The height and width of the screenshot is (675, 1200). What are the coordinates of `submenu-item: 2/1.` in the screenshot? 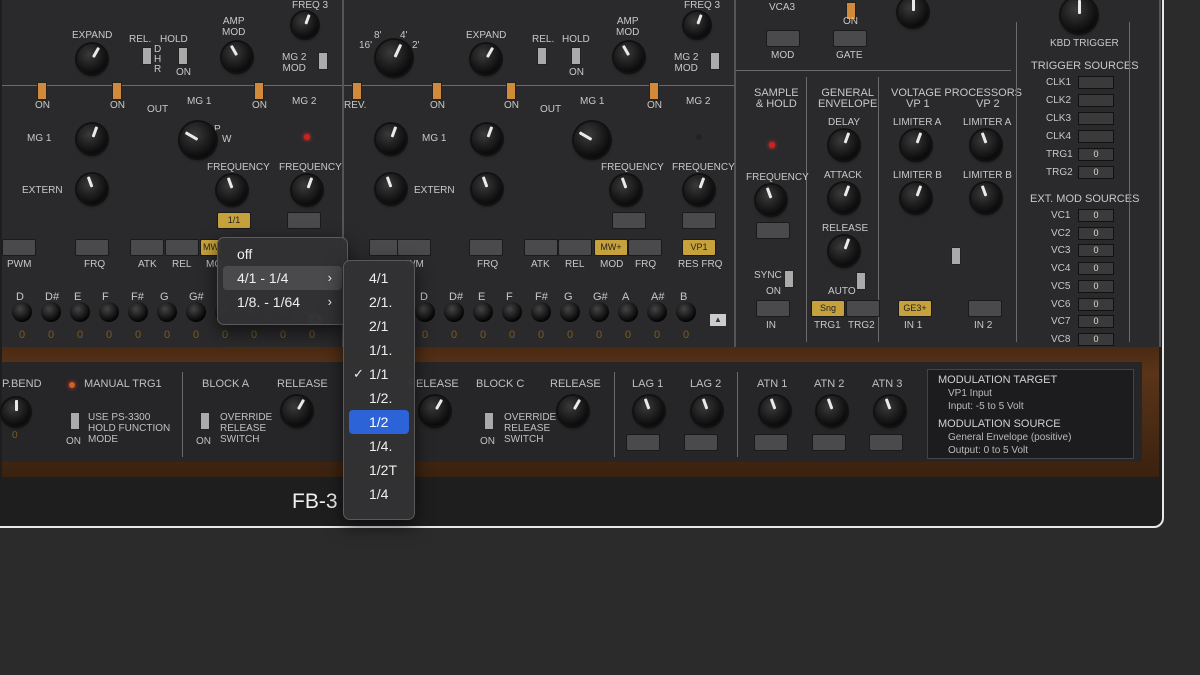 It's located at (379, 302).